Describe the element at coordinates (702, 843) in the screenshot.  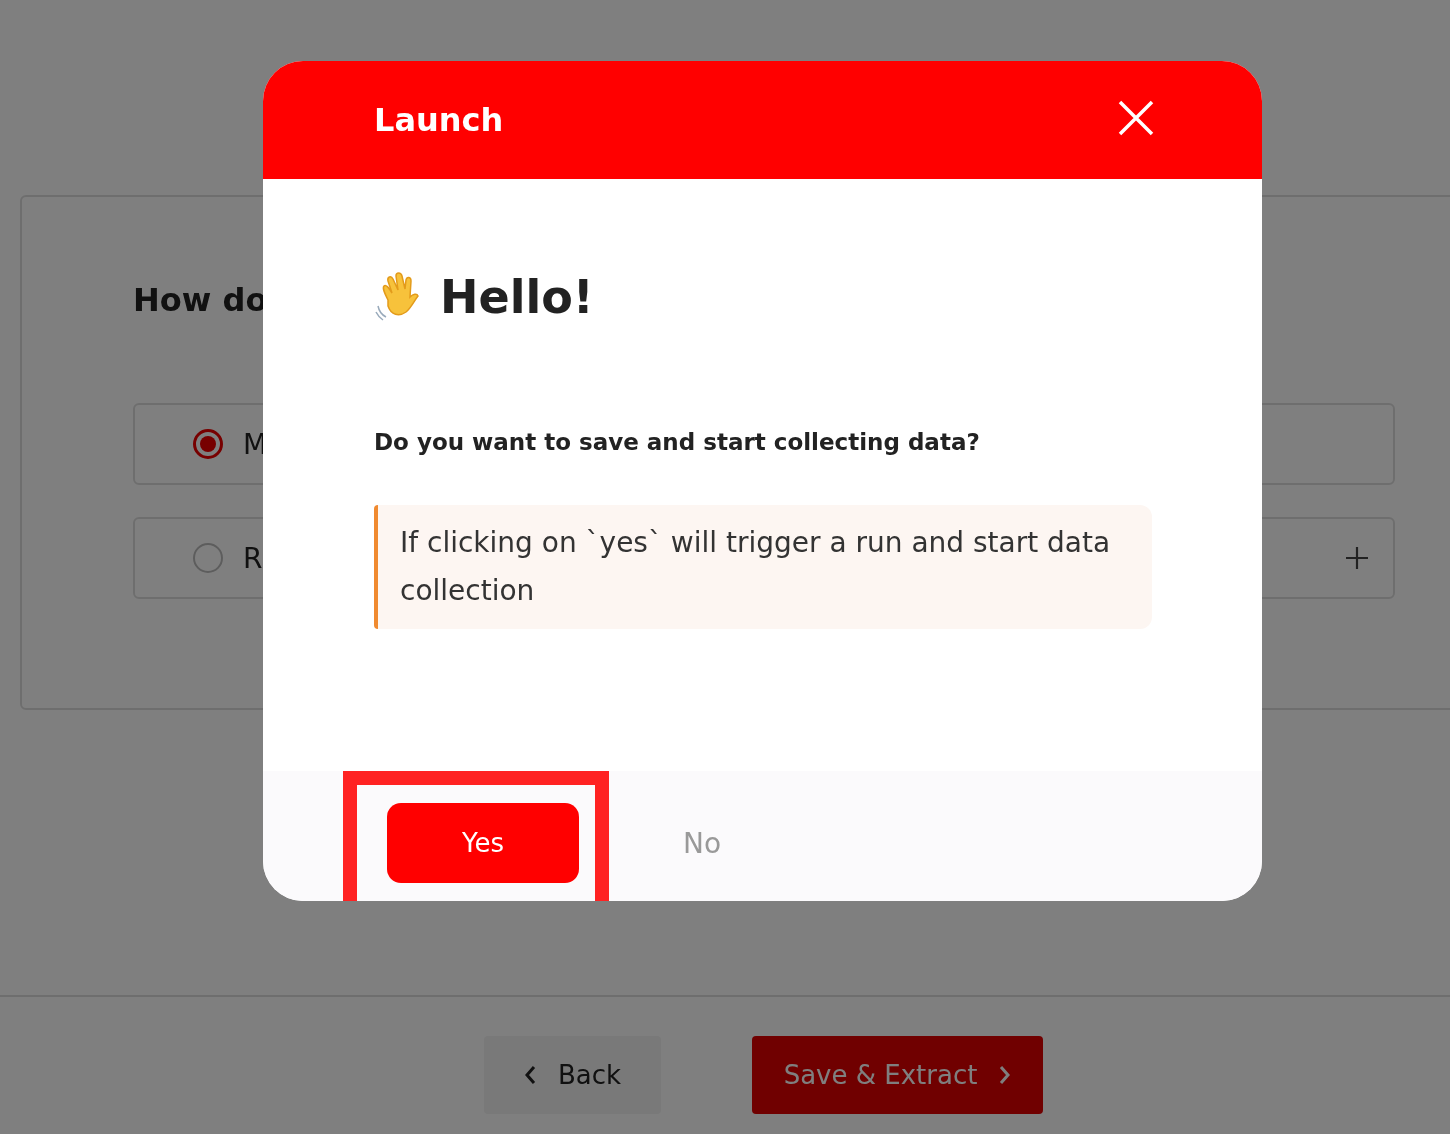
I see `no-button: No` at that location.